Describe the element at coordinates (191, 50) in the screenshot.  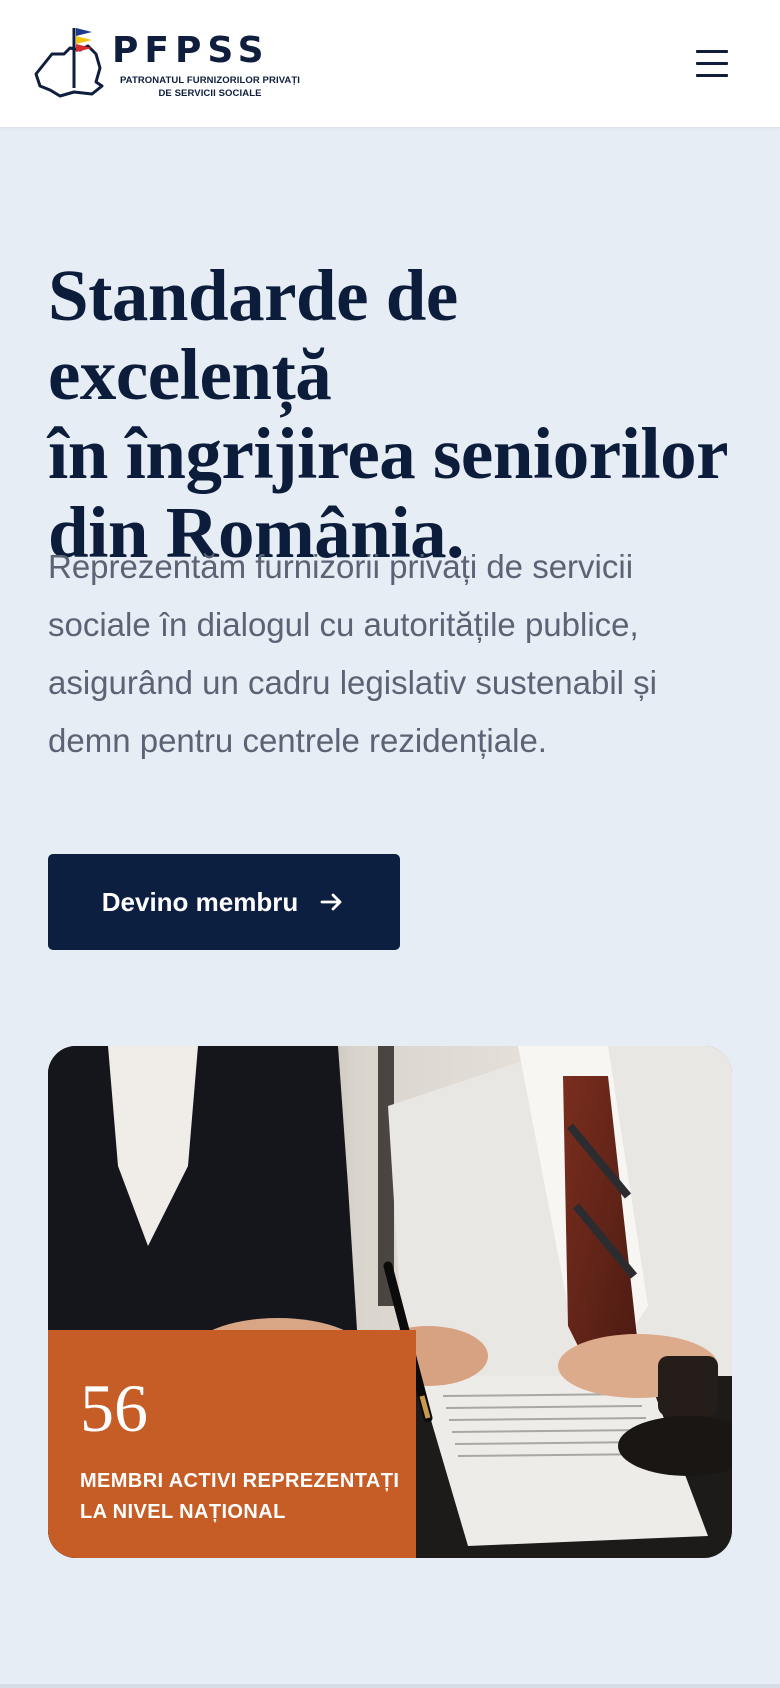
I see `logo-wordmark: PFPSS` at that location.